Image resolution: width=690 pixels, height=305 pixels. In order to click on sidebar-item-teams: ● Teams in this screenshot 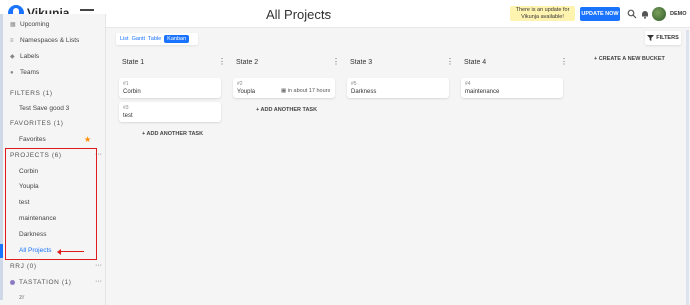, I will do `click(24, 72)`.